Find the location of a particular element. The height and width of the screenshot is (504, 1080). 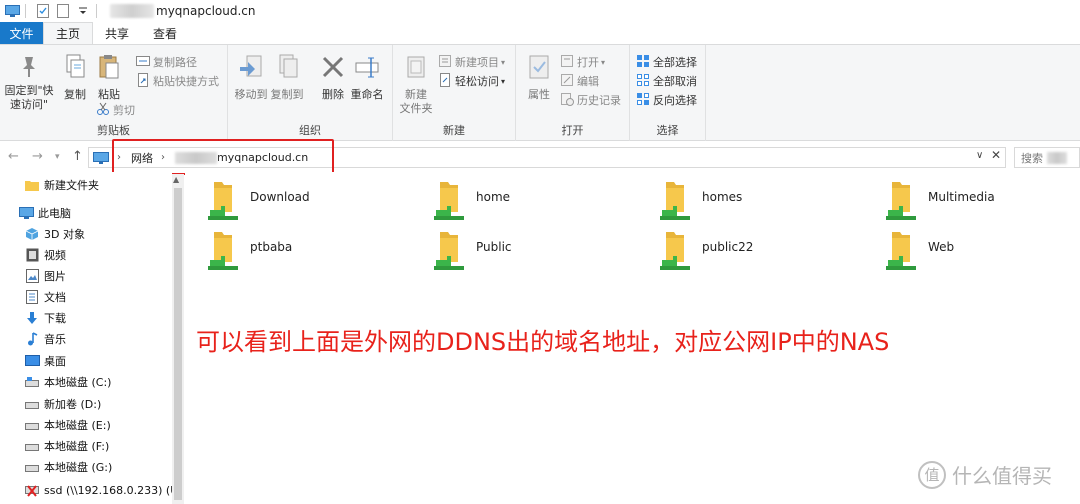

properties-quick-icon is located at coordinates (43, 11).